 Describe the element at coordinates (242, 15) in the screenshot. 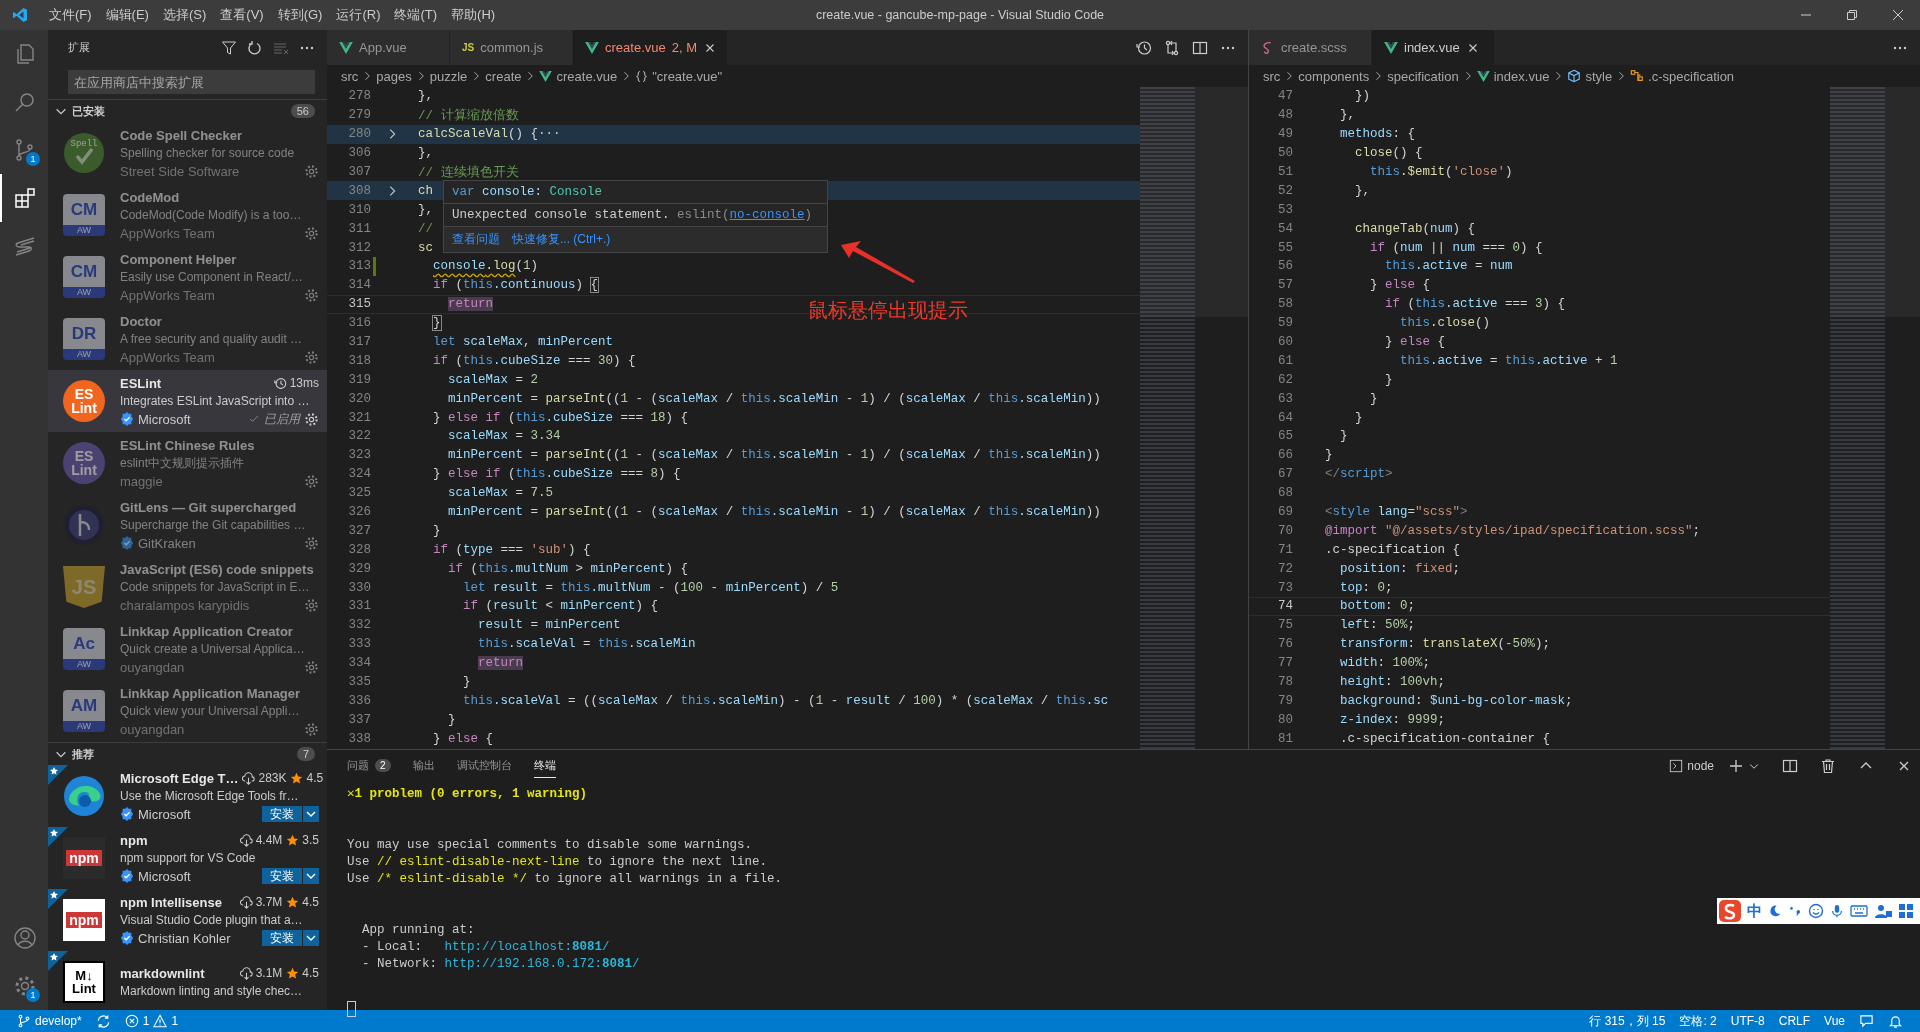

I see `menu-item: 查看(V)` at that location.